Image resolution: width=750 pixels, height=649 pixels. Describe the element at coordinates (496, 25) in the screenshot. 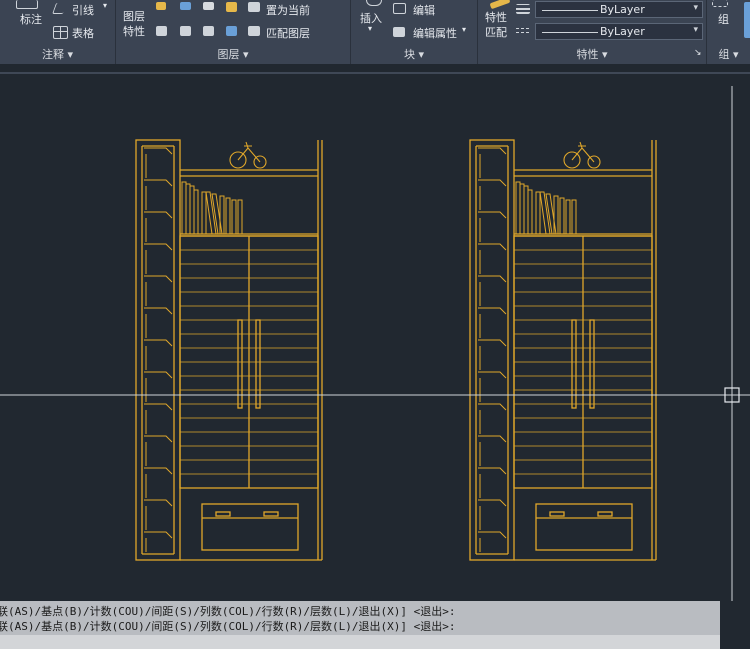

I see `match-properties-button: 特性 匹配` at that location.